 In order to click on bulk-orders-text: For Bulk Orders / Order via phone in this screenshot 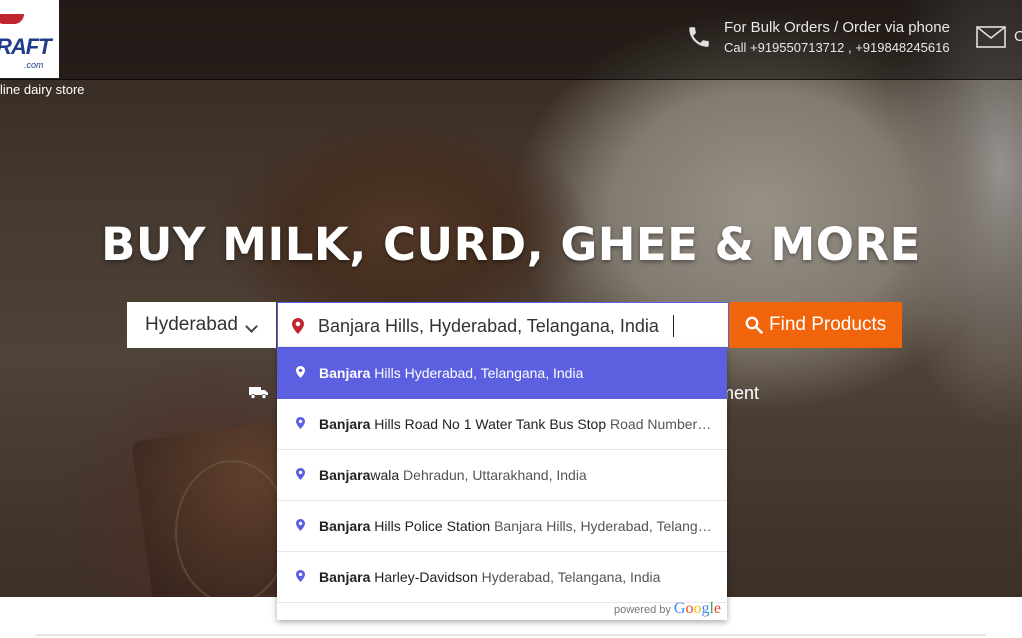, I will do `click(837, 27)`.